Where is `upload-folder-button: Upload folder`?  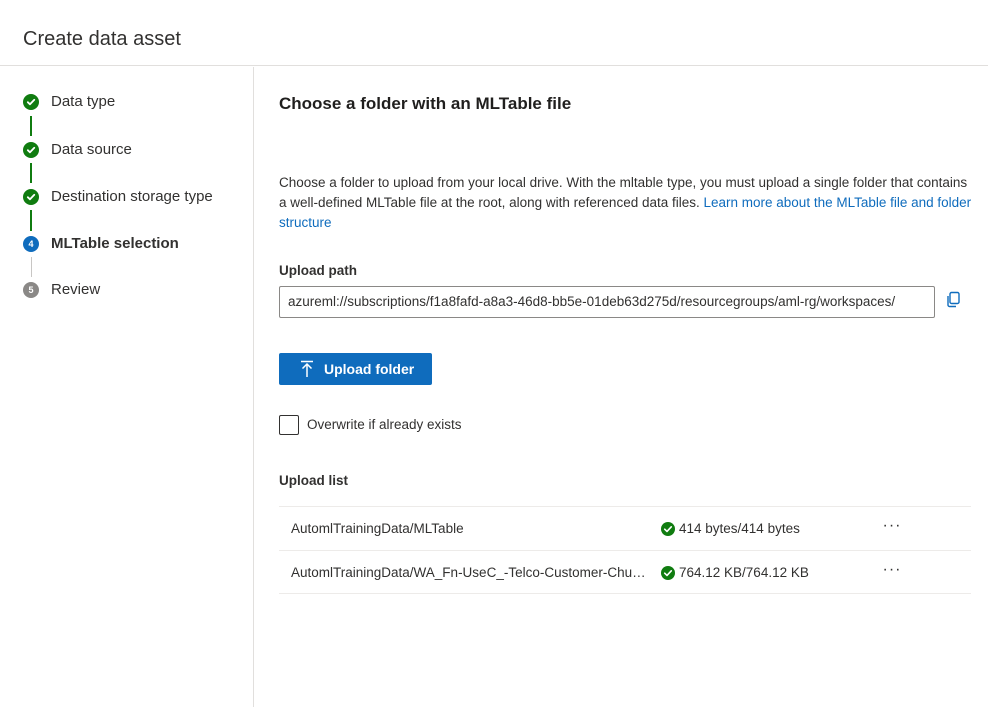
upload-folder-button: Upload folder is located at coordinates (355, 369).